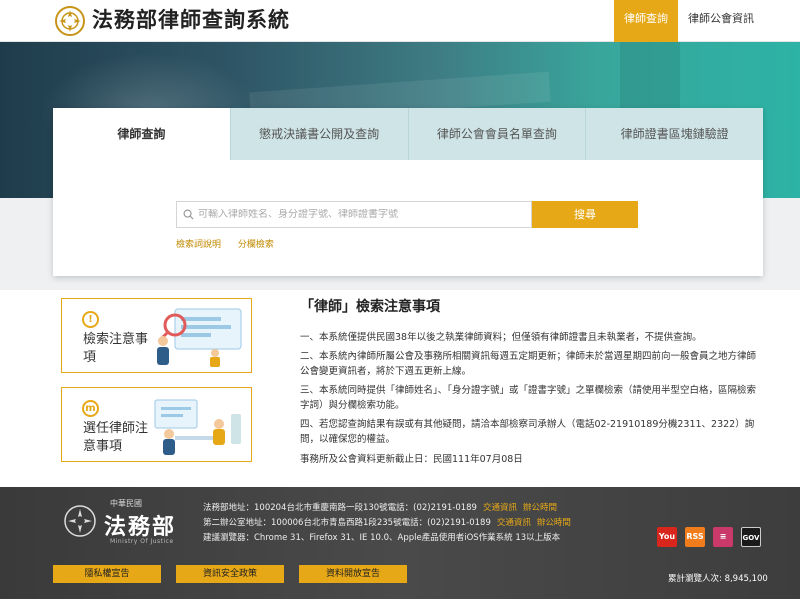 This screenshot has height=599, width=800. What do you see at coordinates (191, 20) in the screenshot?
I see `site-title: 法務部律師查詢系統` at bounding box center [191, 20].